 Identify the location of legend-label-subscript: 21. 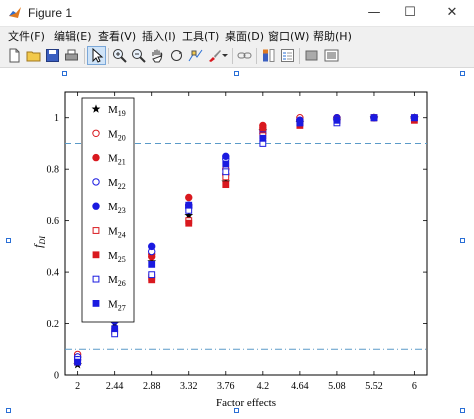
(122, 162).